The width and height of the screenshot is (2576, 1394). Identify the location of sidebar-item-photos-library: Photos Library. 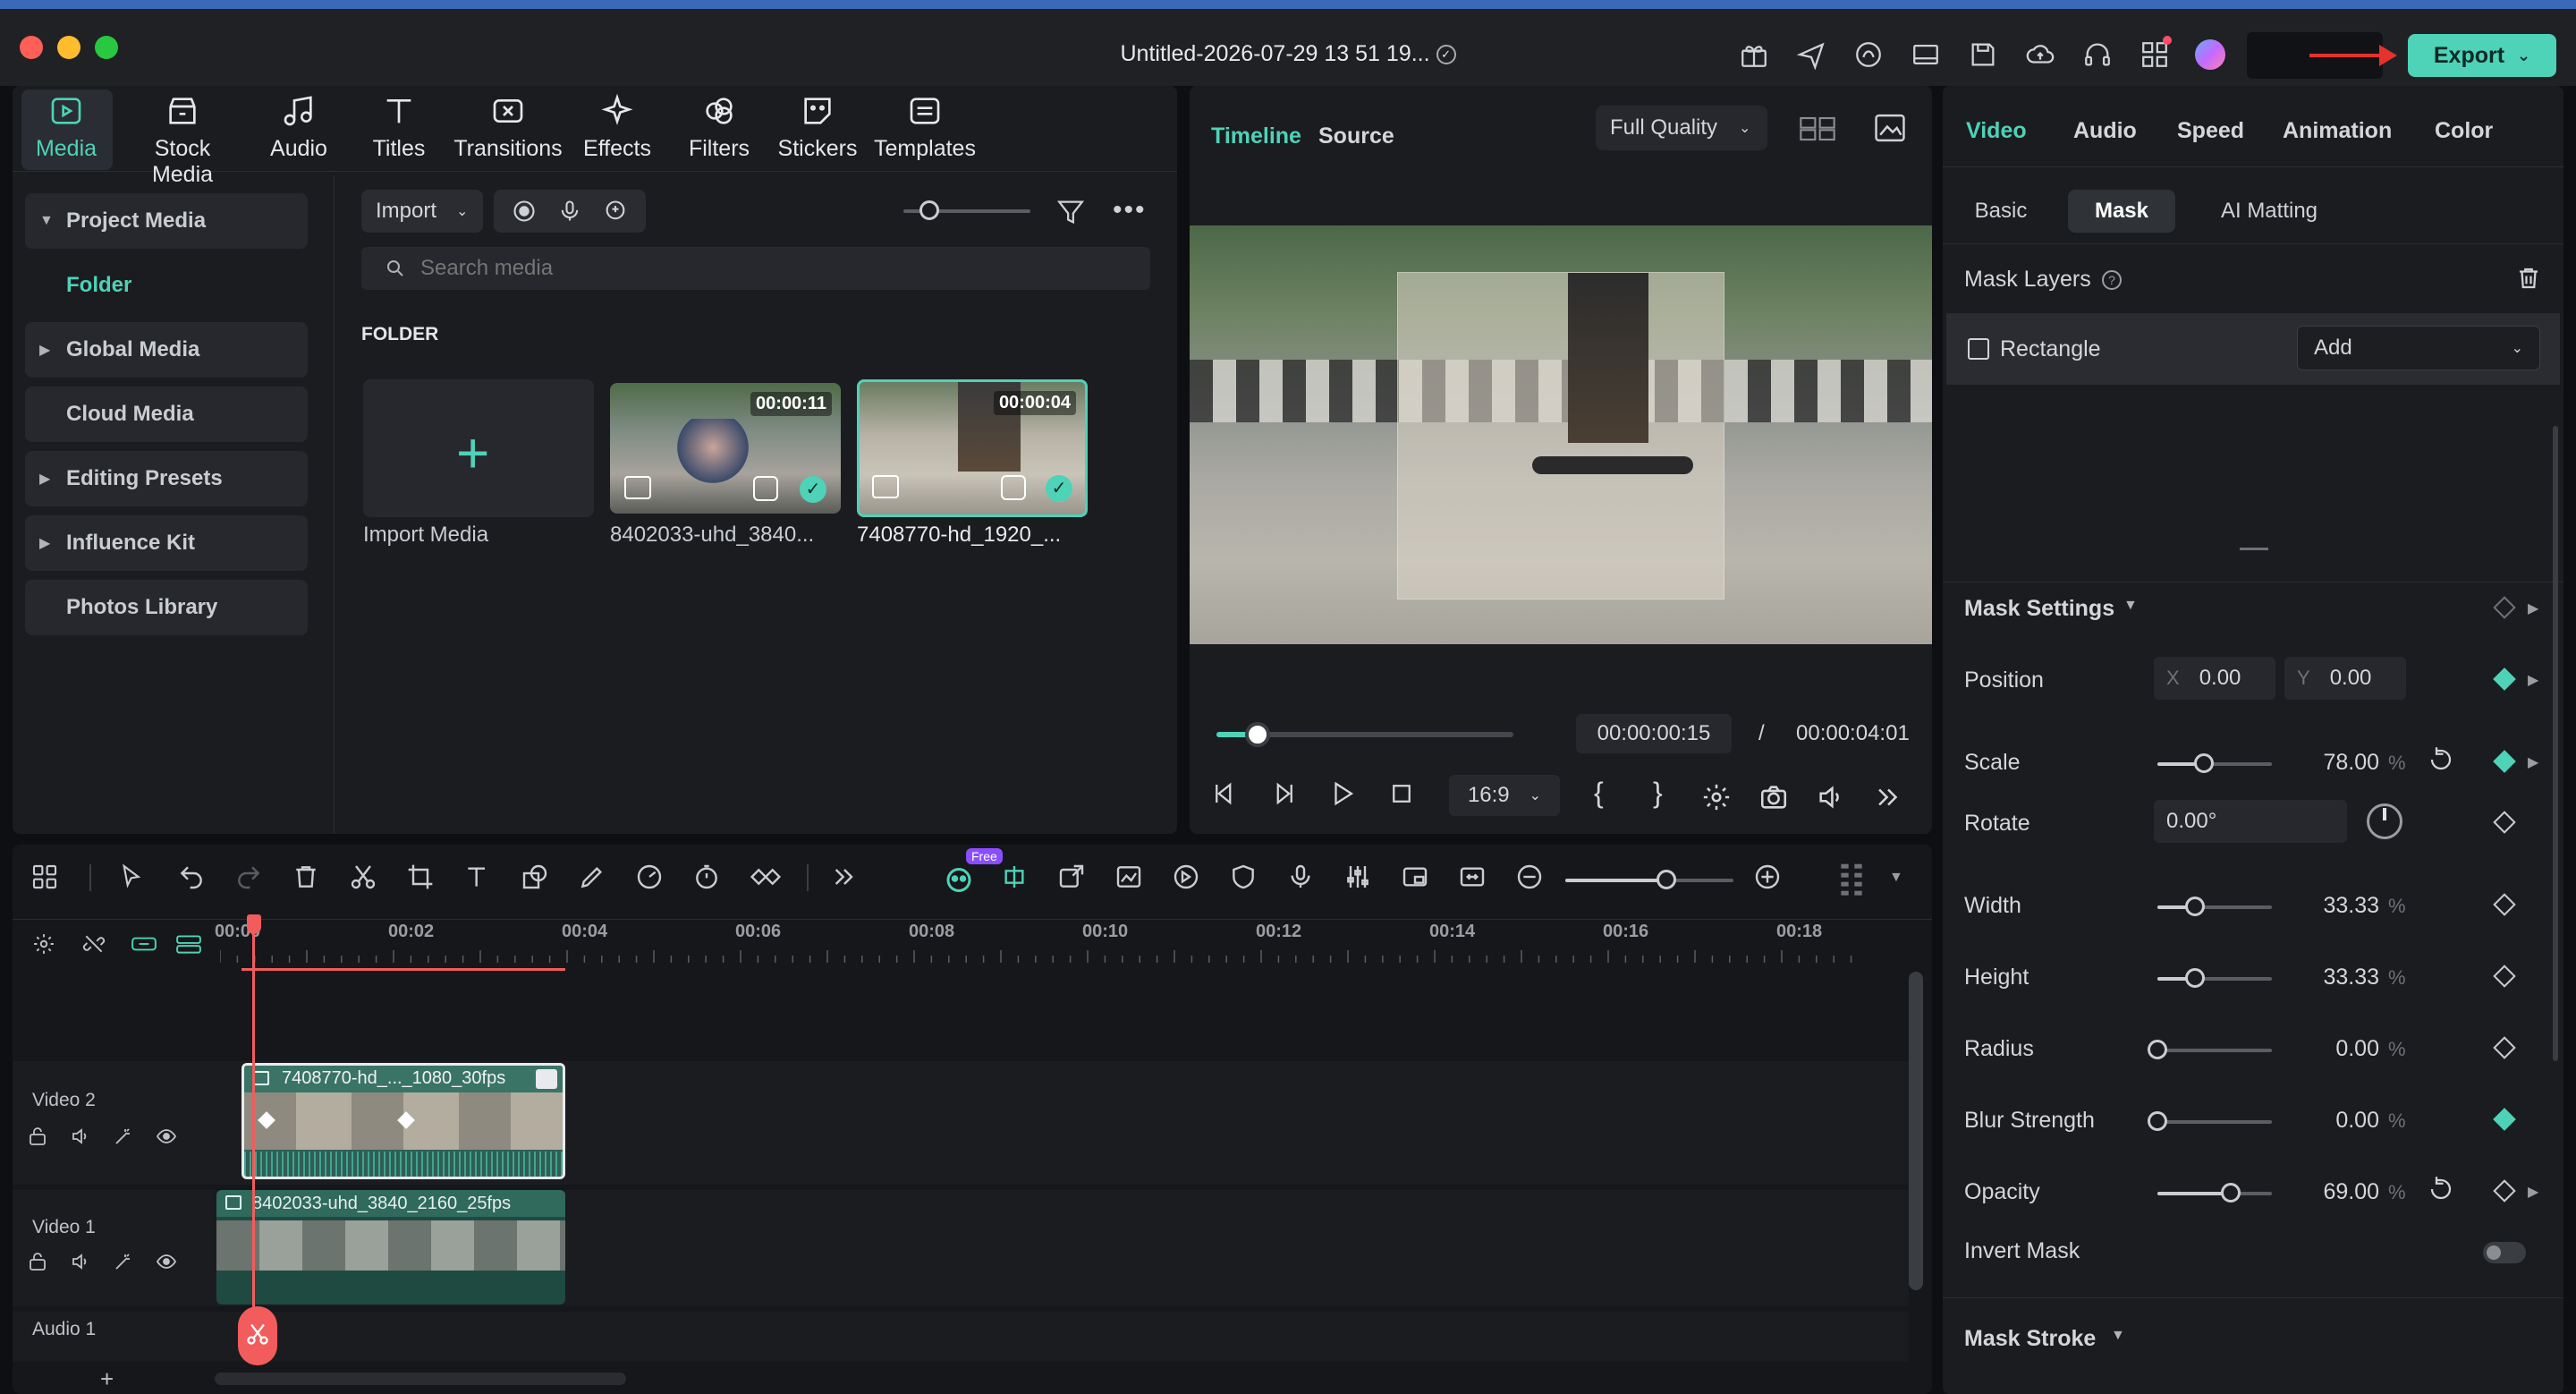
(166, 607).